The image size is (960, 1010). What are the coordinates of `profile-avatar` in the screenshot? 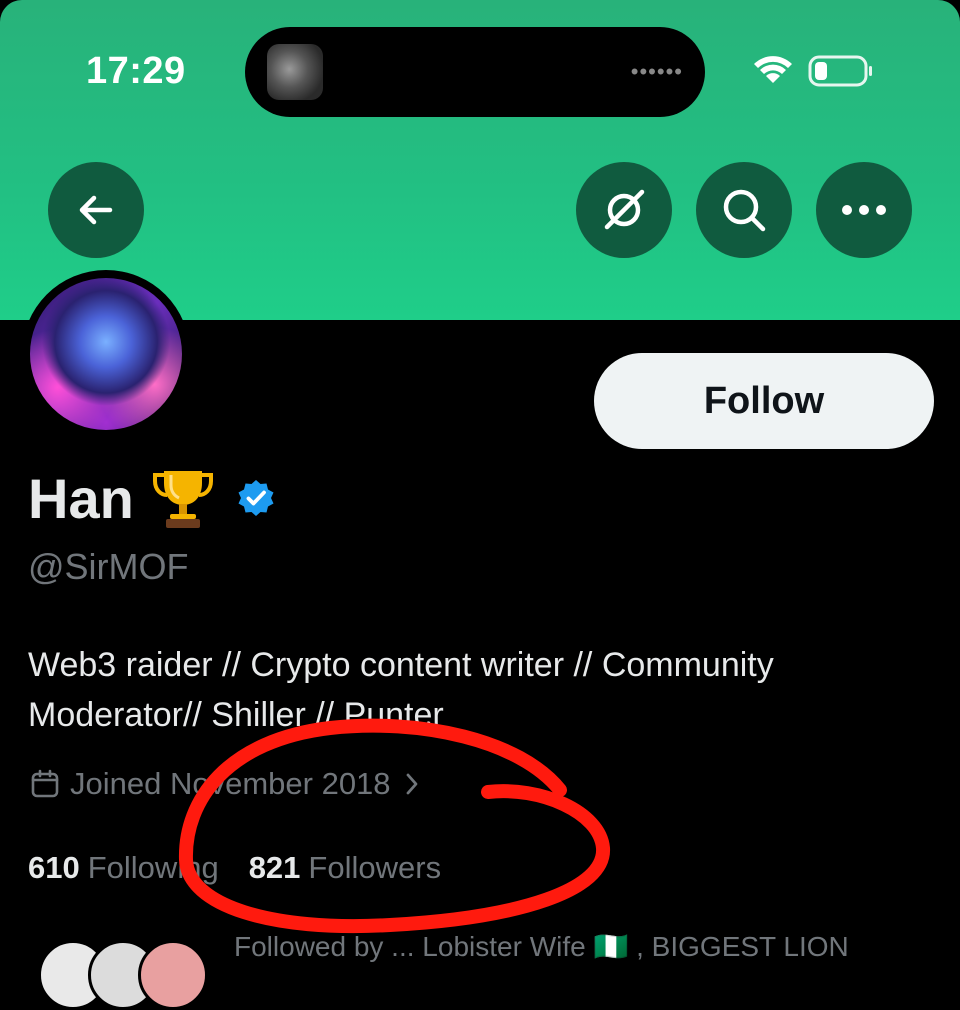 It's located at (106, 354).